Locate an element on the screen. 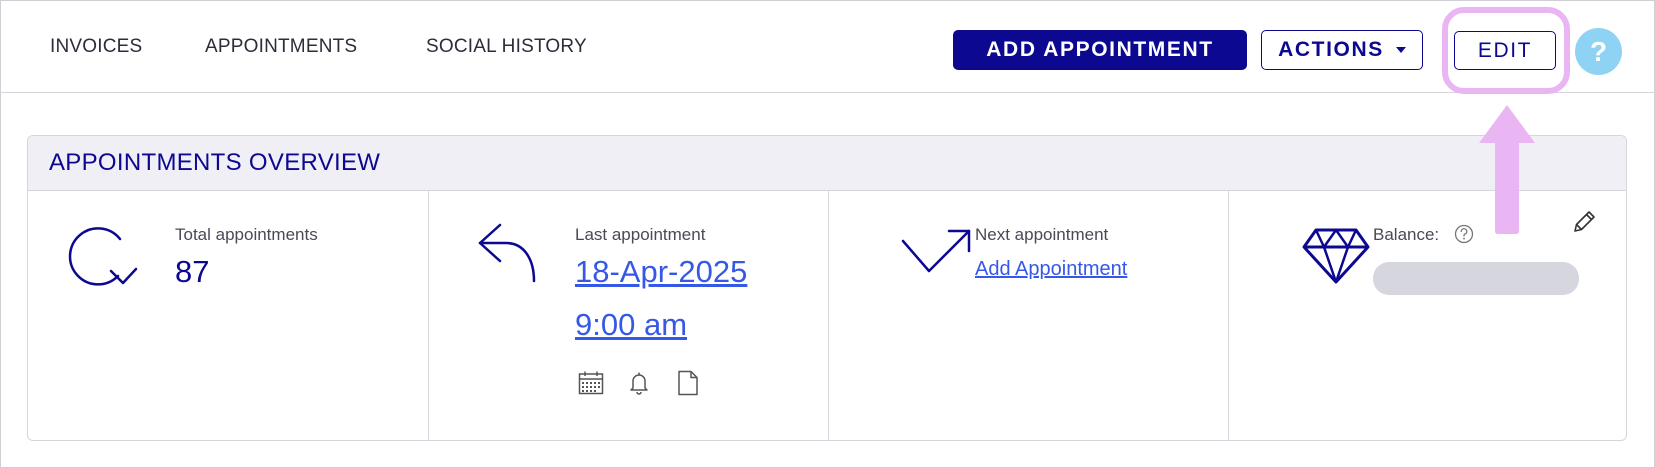 The width and height of the screenshot is (1655, 468). bell-icon is located at coordinates (639, 383).